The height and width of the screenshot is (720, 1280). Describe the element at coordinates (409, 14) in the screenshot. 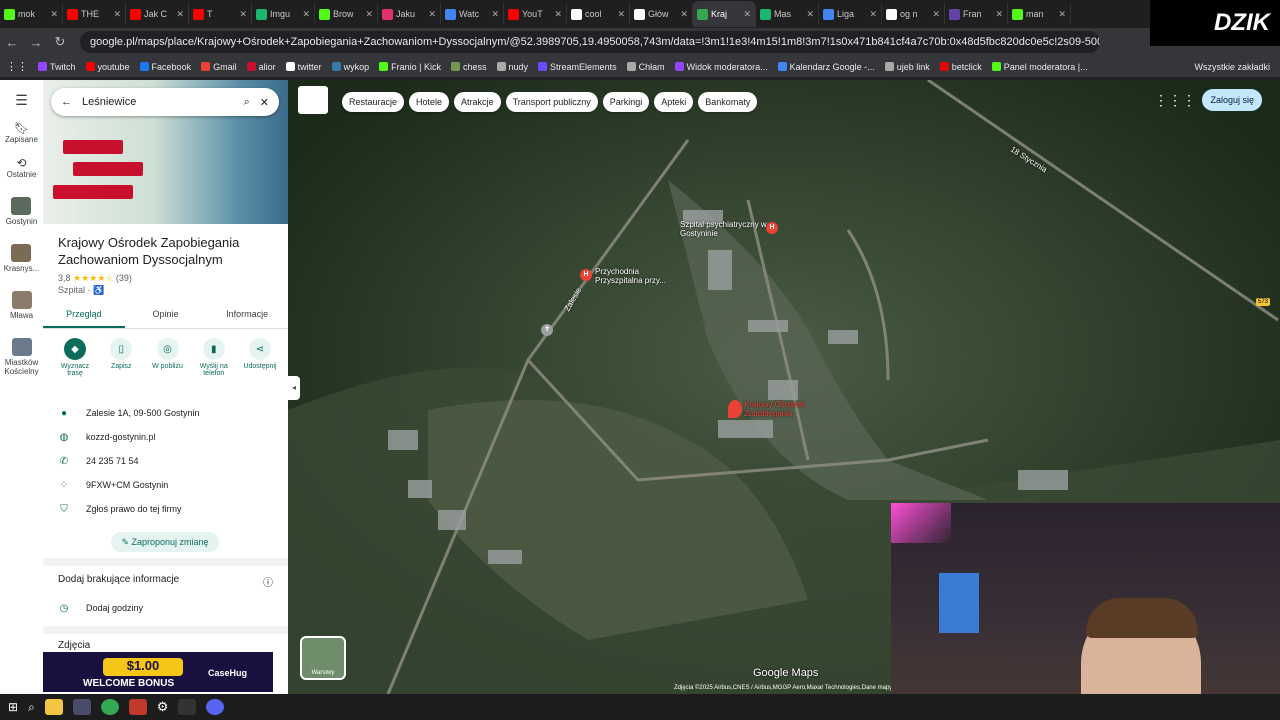

I see `browser-tab: Jaku ✕` at that location.